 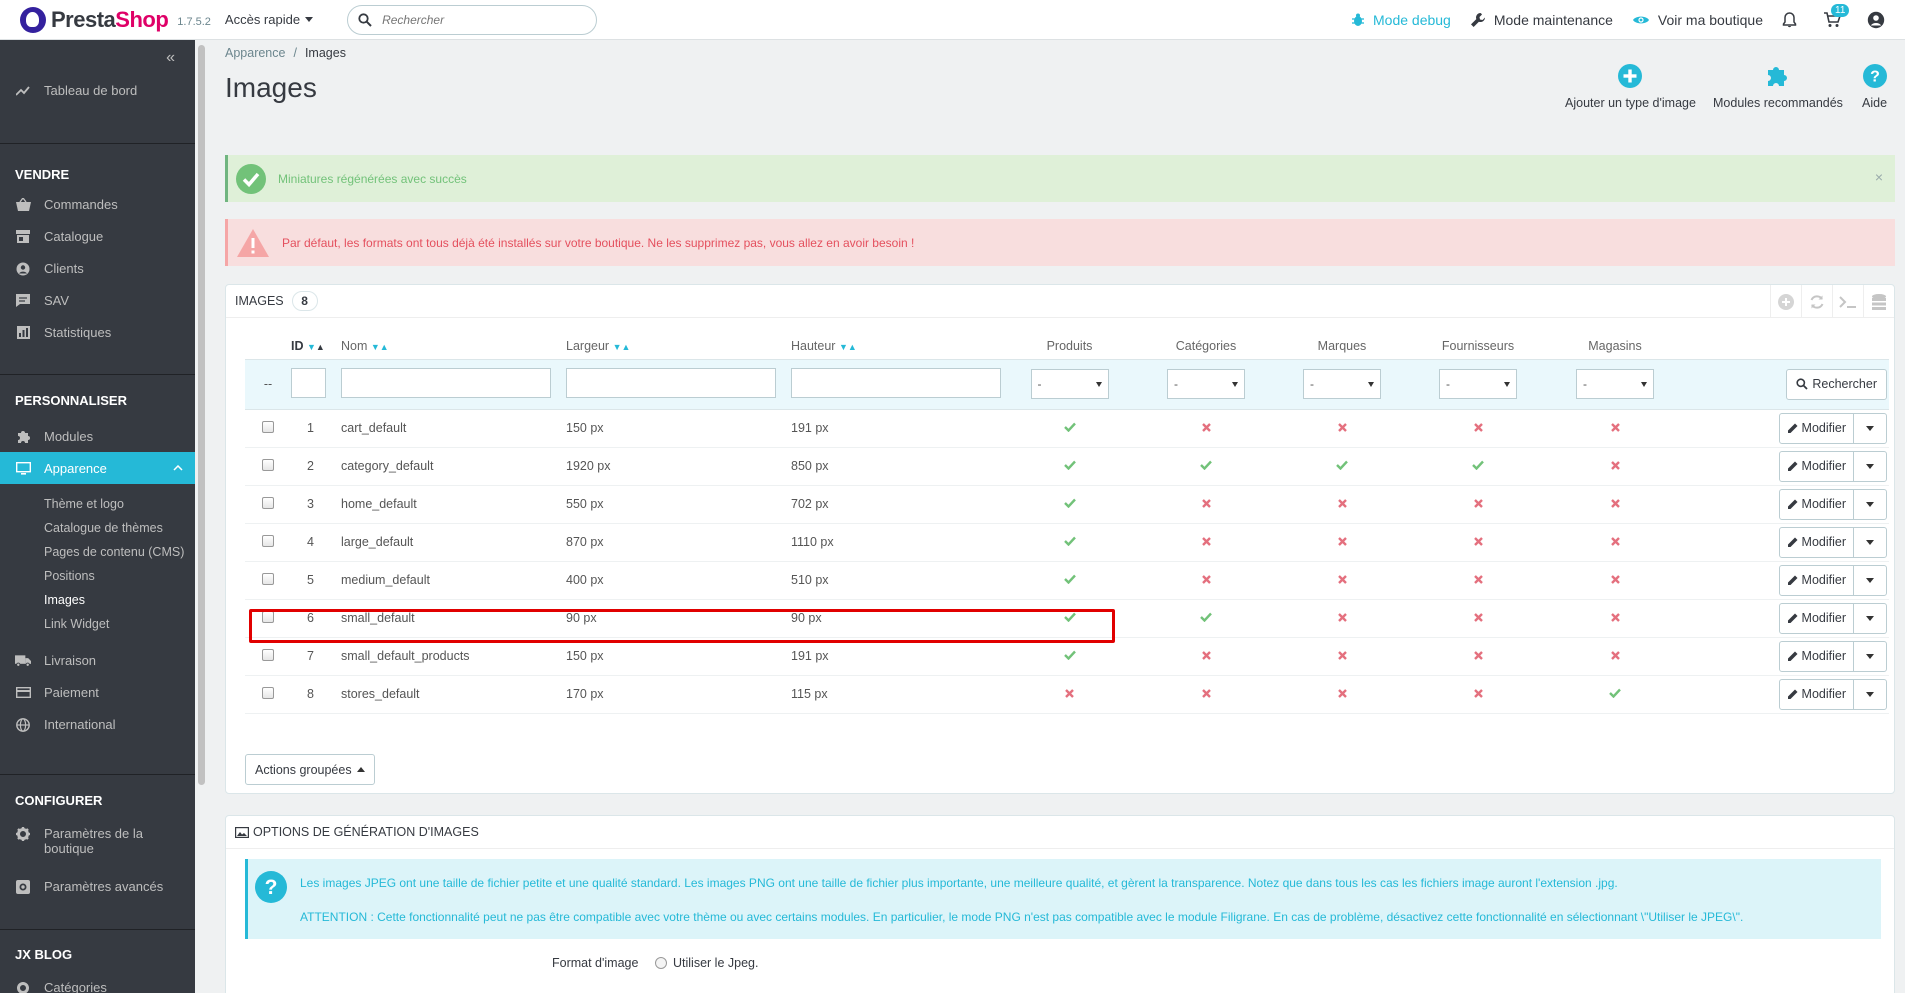 What do you see at coordinates (76, 624) in the screenshot?
I see `sidebar-subitem-link-widget: Link Widget` at bounding box center [76, 624].